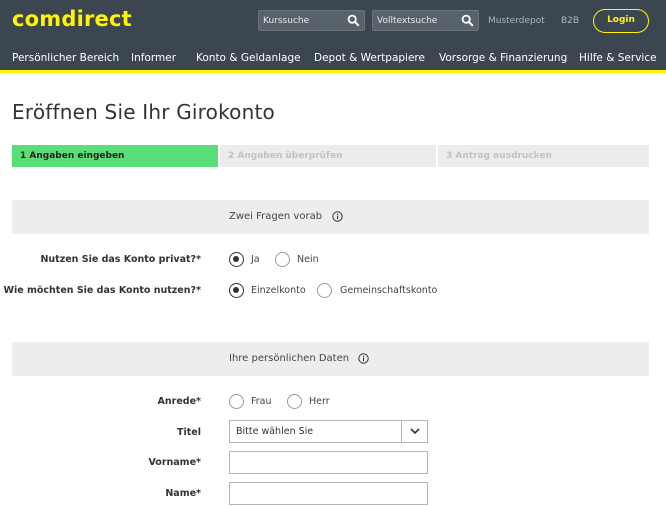 Image resolution: width=666 pixels, height=507 pixels. What do you see at coordinates (282, 259) in the screenshot?
I see `radio-nein` at bounding box center [282, 259].